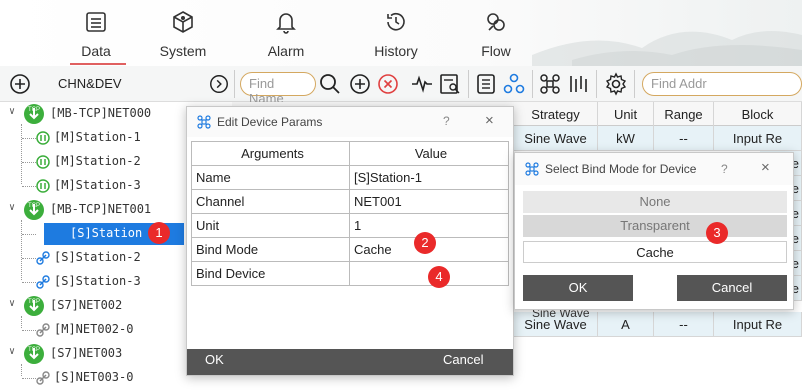 The image size is (802, 390). I want to click on col-unit: Unit, so click(626, 114).